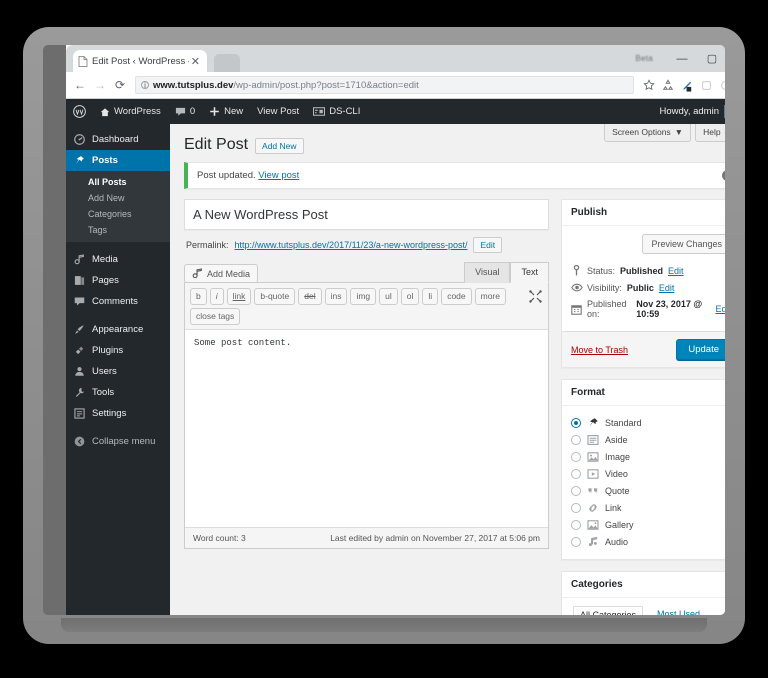 The width and height of the screenshot is (768, 678). Describe the element at coordinates (216, 296) in the screenshot. I see `quicktag-i: i` at that location.